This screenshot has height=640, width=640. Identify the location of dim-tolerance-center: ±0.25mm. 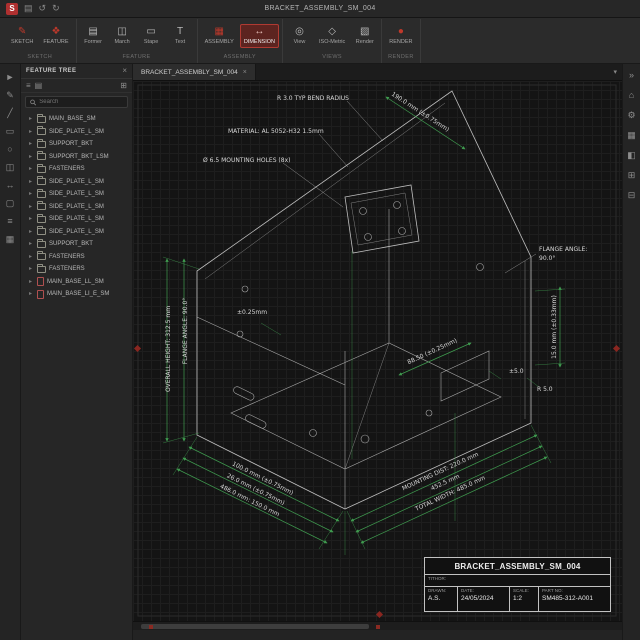
(252, 312).